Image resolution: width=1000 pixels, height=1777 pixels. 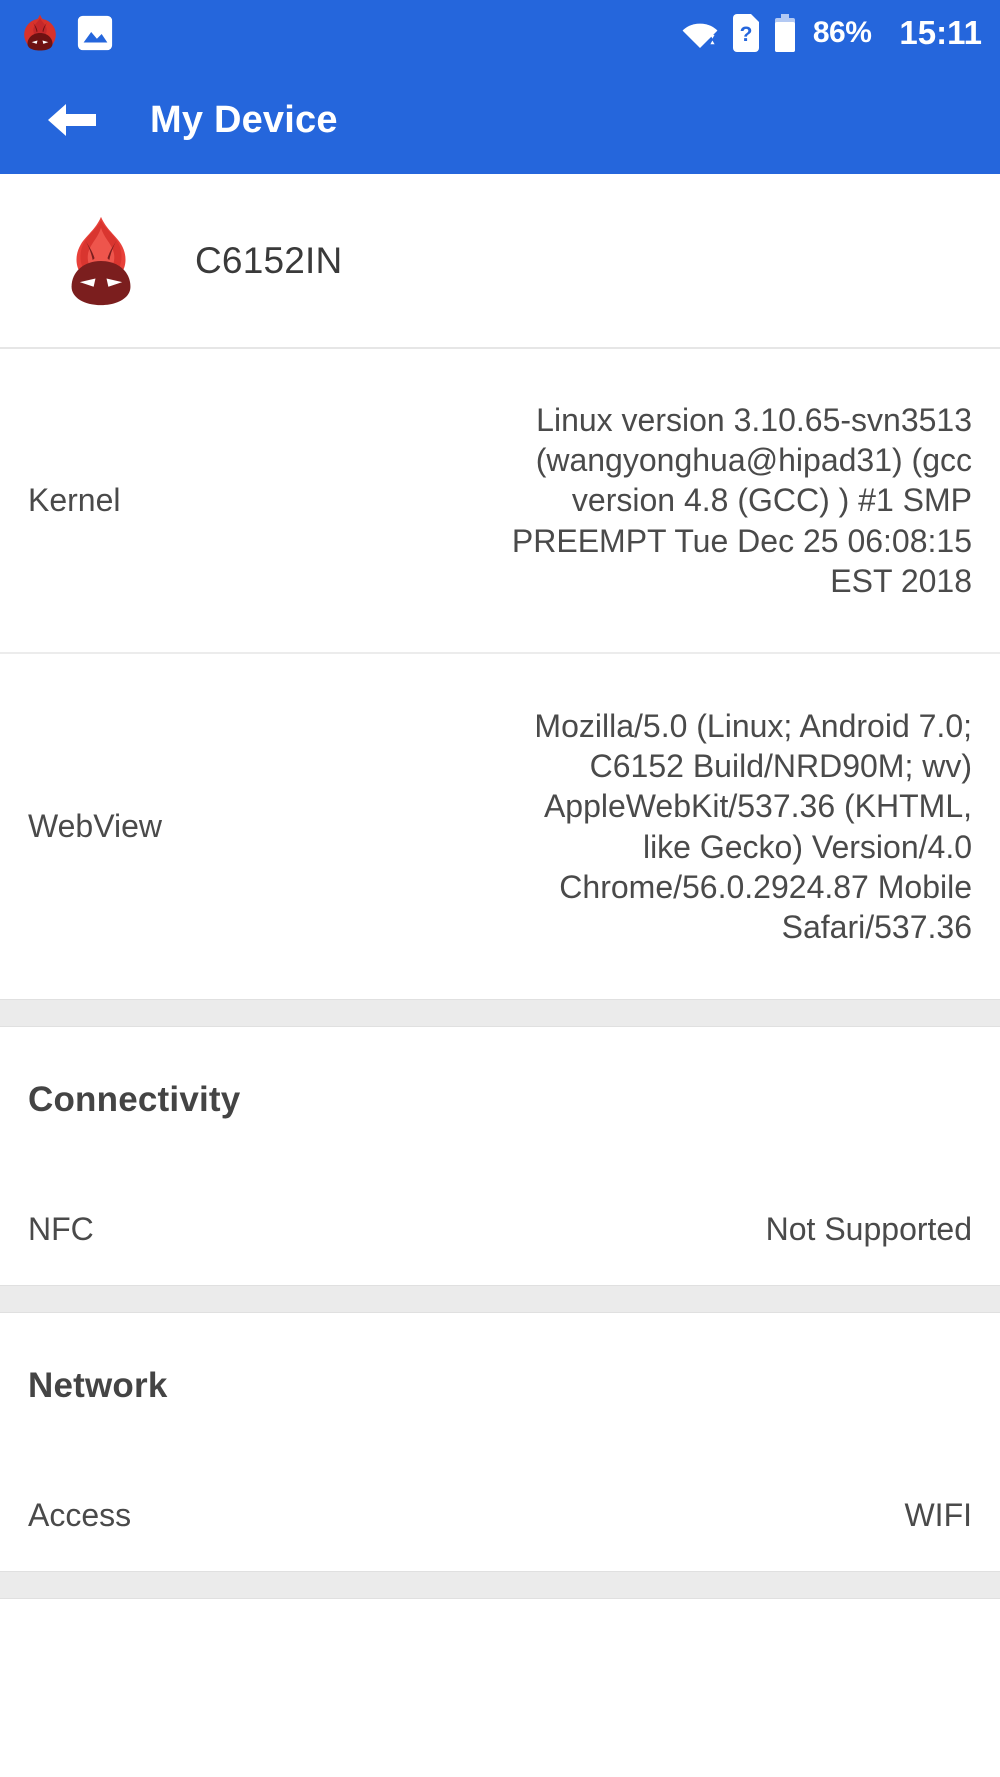 I want to click on wifi-icon, so click(x=700, y=36).